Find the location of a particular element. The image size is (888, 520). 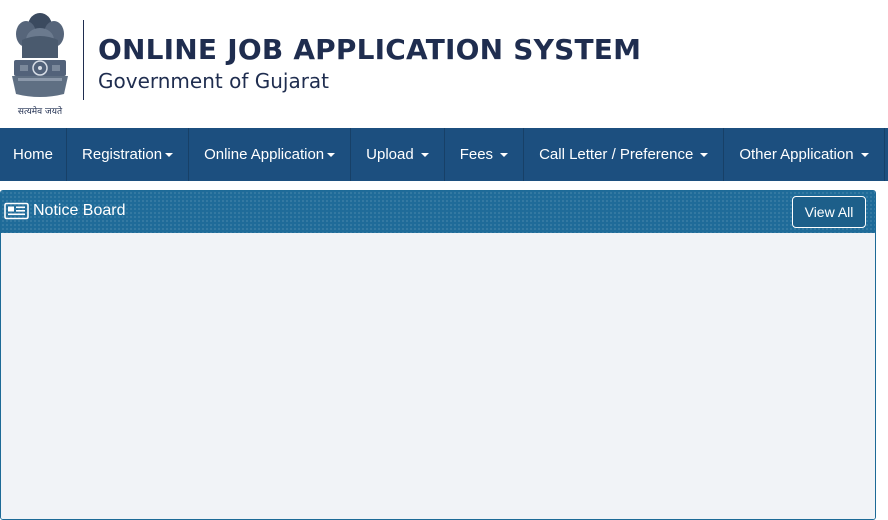

nav-registration: Registration is located at coordinates (128, 154).